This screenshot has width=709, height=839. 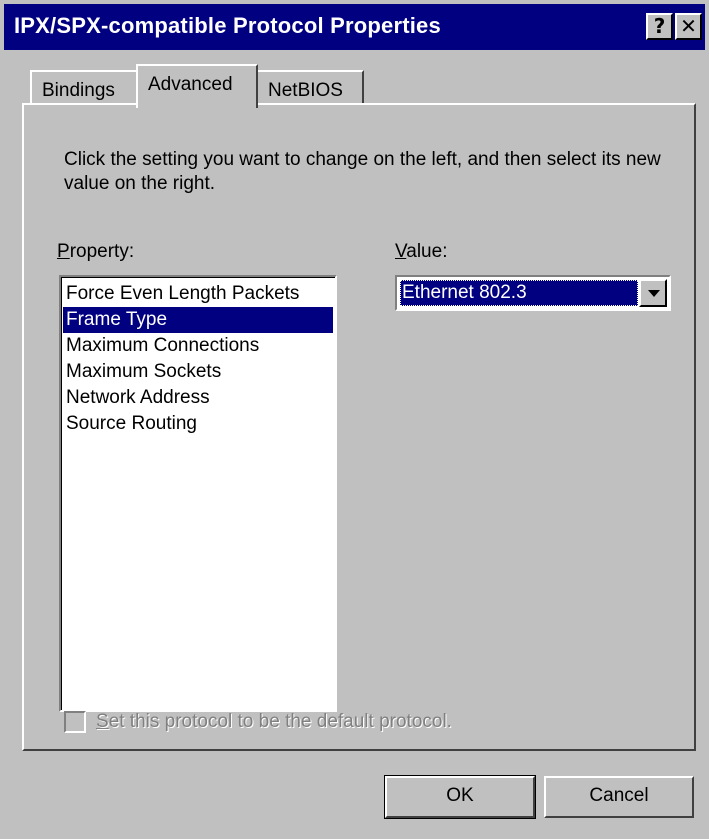 I want to click on close-button: ✕, so click(x=688, y=26).